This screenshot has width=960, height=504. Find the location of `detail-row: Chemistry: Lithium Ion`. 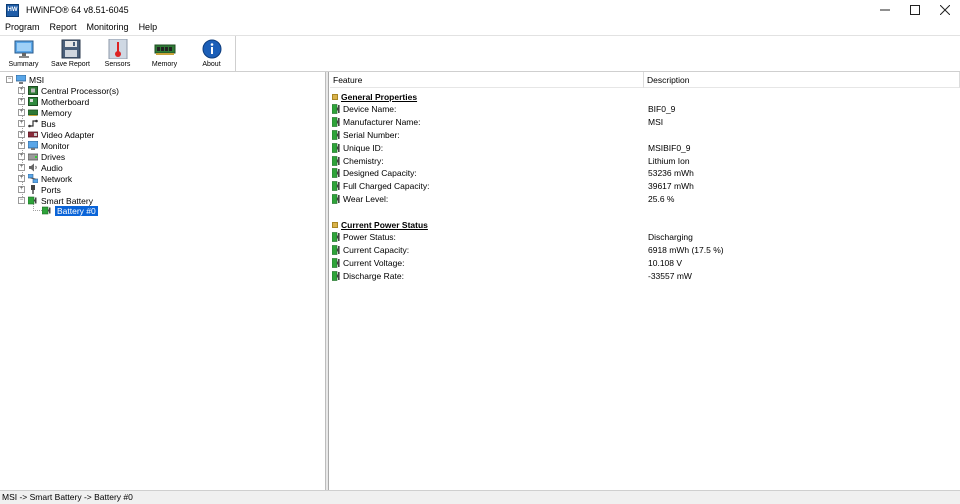

detail-row: Chemistry: Lithium Ion is located at coordinates (645, 160).